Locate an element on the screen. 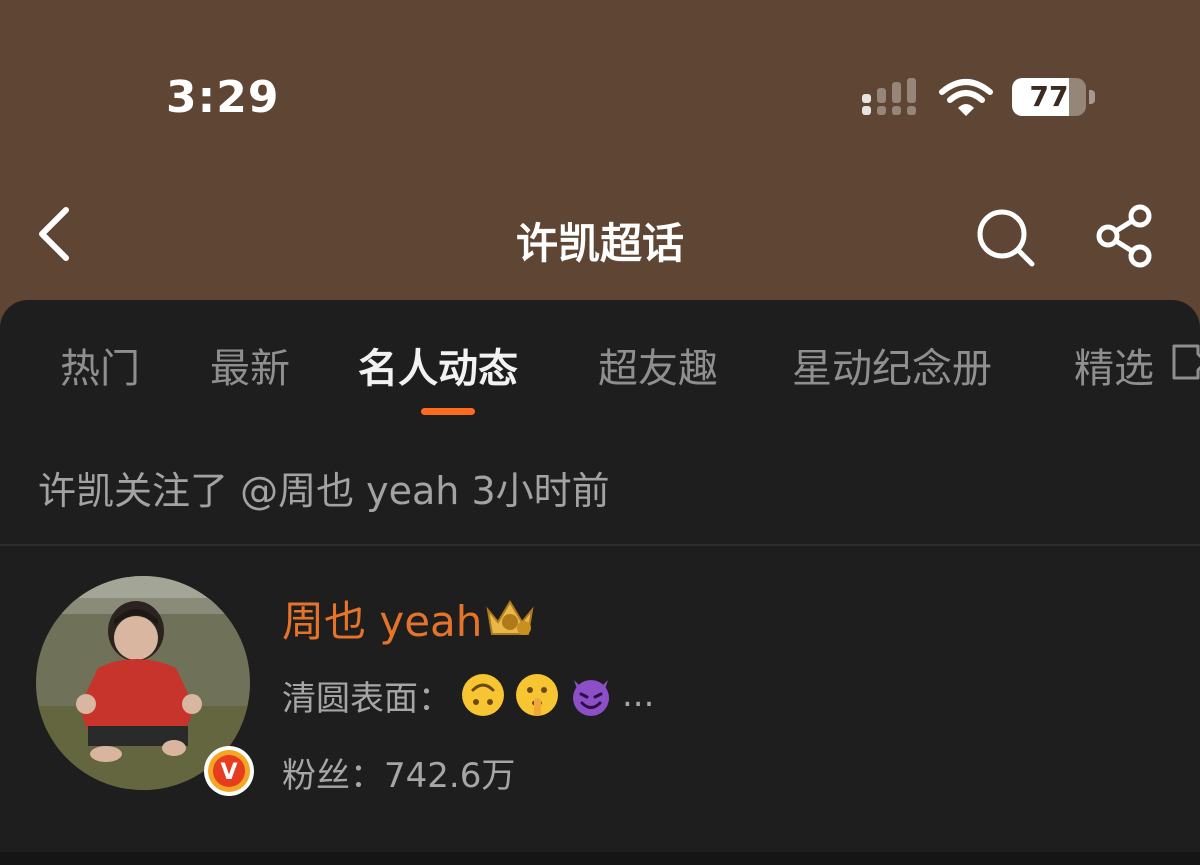 The width and height of the screenshot is (1200, 865). bottom-separator is located at coordinates (600, 858).